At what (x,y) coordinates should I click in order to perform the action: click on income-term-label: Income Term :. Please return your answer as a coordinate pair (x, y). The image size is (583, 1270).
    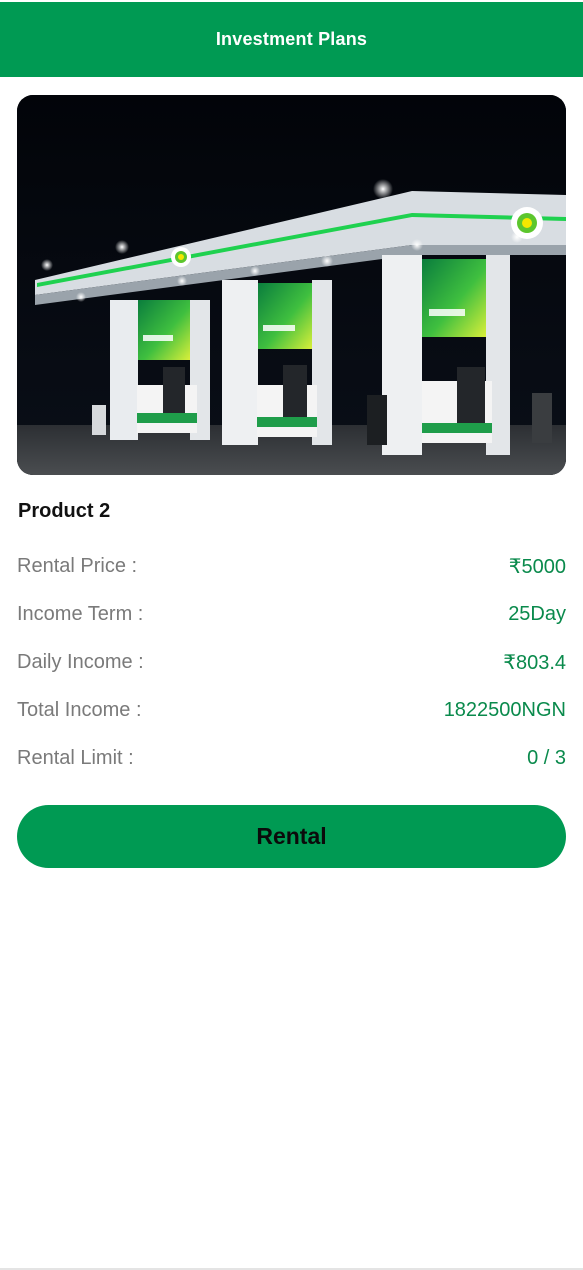
    Looking at the image, I should click on (80, 613).